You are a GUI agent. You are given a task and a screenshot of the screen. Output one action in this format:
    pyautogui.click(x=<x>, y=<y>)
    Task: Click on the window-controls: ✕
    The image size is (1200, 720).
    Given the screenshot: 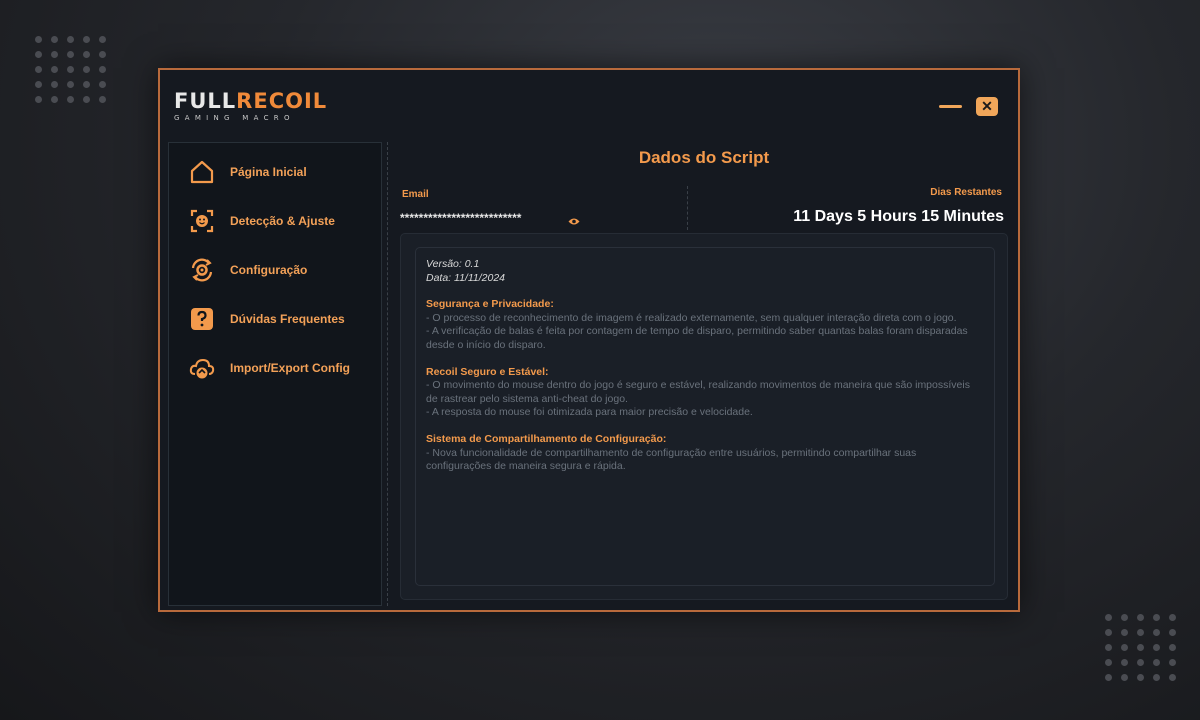 What is the action you would take?
    pyautogui.click(x=968, y=106)
    